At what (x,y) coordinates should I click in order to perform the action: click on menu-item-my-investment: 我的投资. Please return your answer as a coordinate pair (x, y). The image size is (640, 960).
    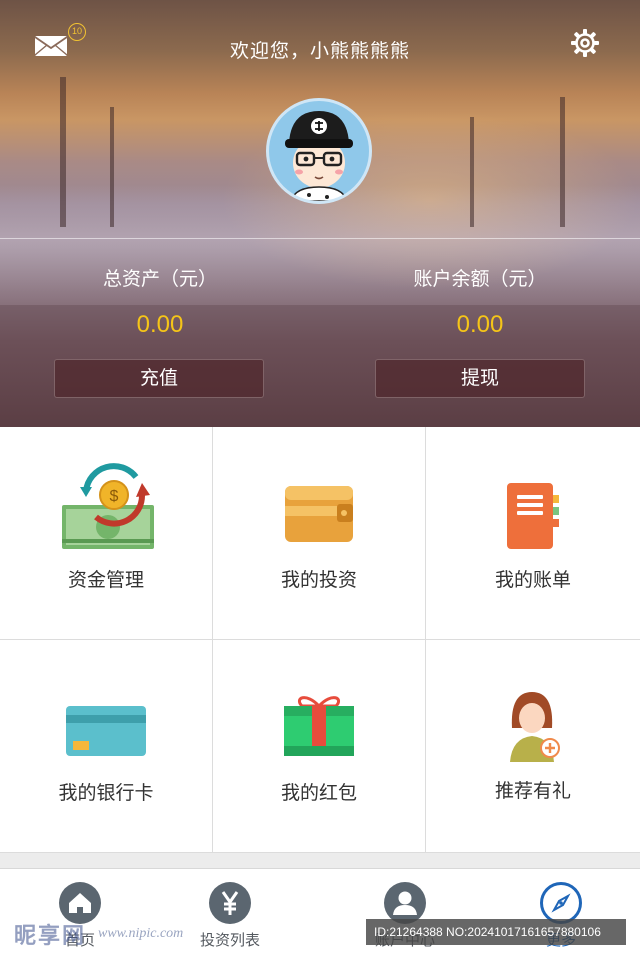
    Looking at the image, I should click on (319, 533).